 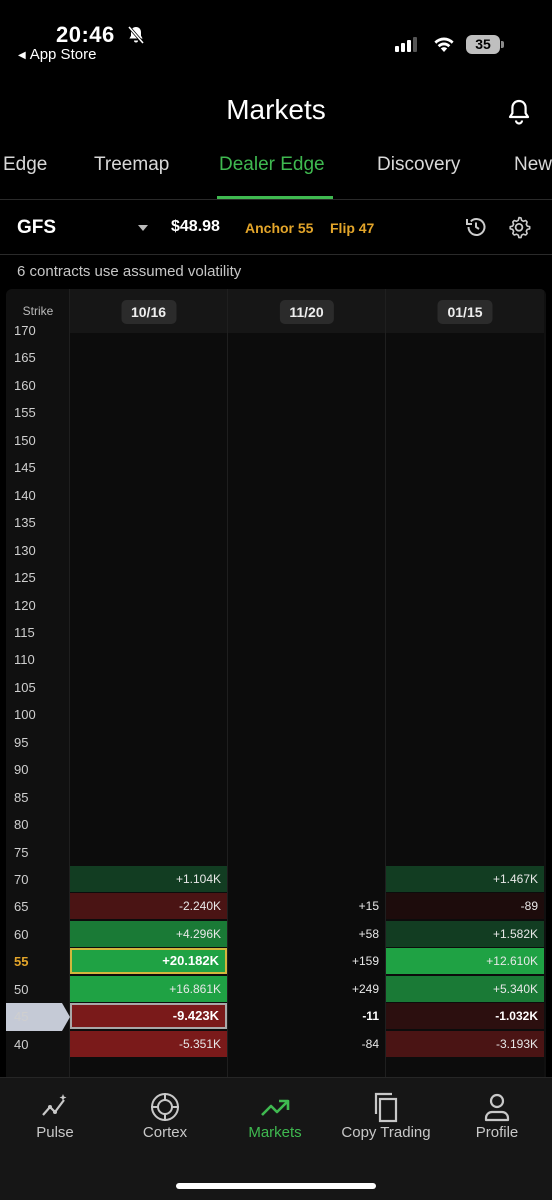 I want to click on expiration-label: 11/20, so click(x=306, y=312).